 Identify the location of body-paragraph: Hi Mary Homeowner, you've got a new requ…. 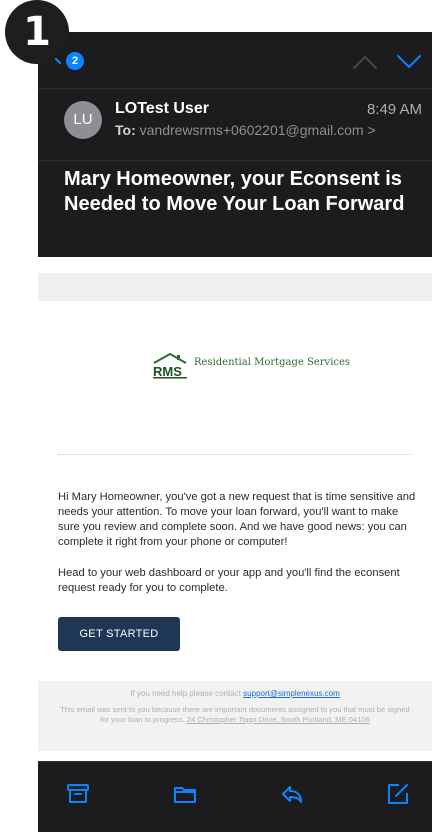
(237, 519).